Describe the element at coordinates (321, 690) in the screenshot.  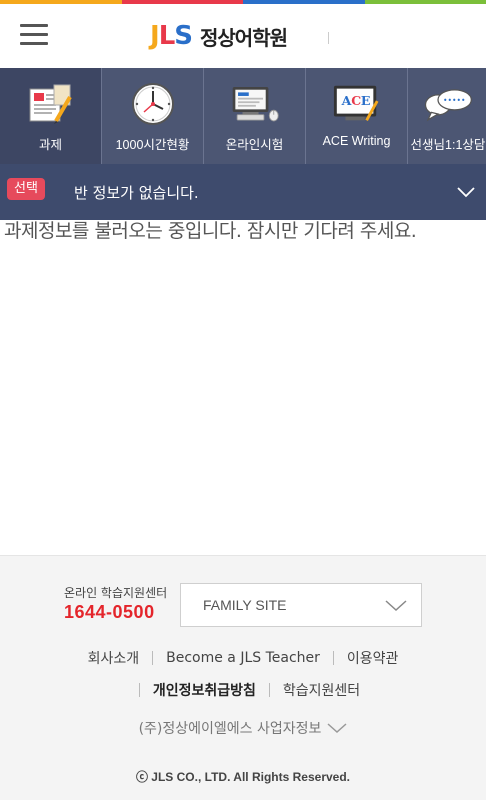
I see `link-learning-support: 학습지원센터` at that location.